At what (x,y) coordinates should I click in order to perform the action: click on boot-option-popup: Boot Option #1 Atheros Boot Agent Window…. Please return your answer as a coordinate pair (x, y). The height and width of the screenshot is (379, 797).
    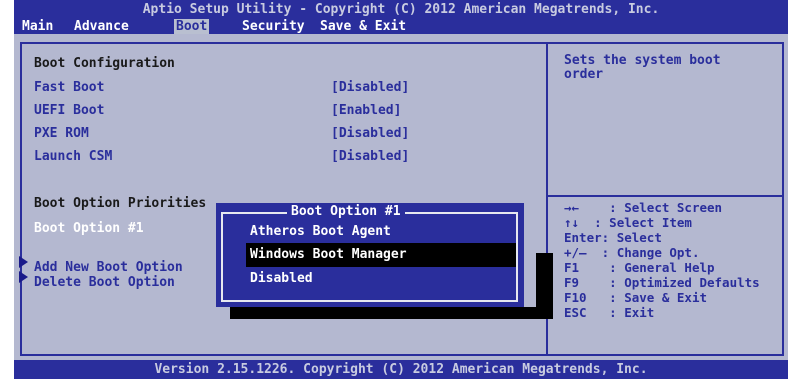
    Looking at the image, I should click on (370, 255).